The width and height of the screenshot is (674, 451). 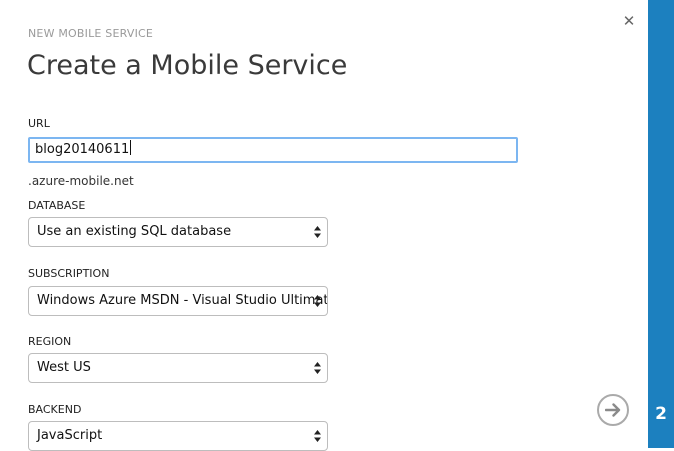 What do you see at coordinates (69, 273) in the screenshot?
I see `subscription-label: SUBSCRIPTION` at bounding box center [69, 273].